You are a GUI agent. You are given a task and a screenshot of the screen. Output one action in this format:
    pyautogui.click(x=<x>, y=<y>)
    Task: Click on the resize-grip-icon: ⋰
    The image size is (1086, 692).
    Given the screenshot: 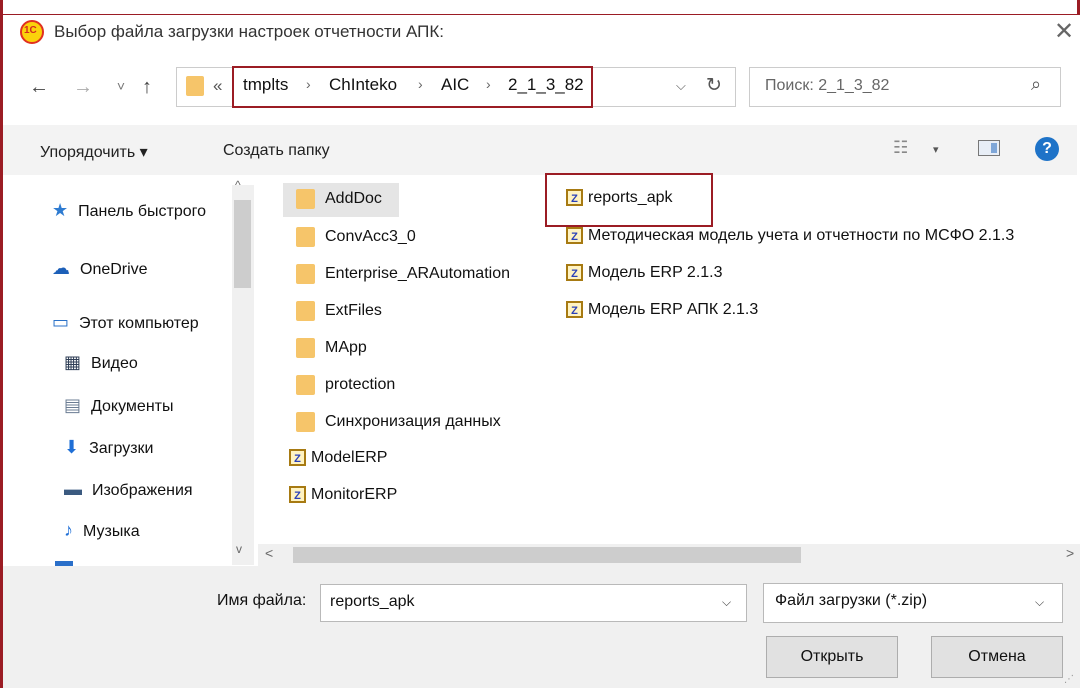 What is the action you would take?
    pyautogui.click(x=1069, y=679)
    